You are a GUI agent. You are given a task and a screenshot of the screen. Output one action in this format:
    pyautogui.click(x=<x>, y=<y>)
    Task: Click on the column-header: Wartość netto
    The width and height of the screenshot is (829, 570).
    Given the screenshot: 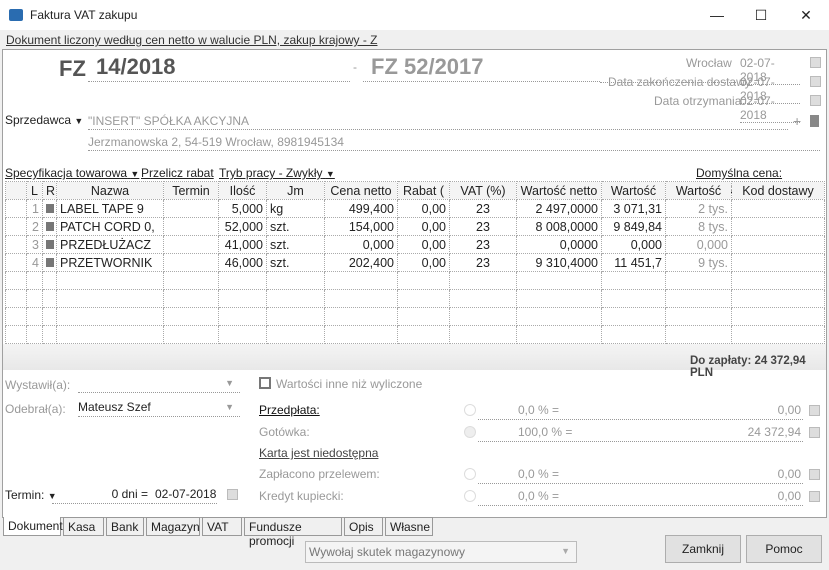 What is the action you would take?
    pyautogui.click(x=559, y=190)
    